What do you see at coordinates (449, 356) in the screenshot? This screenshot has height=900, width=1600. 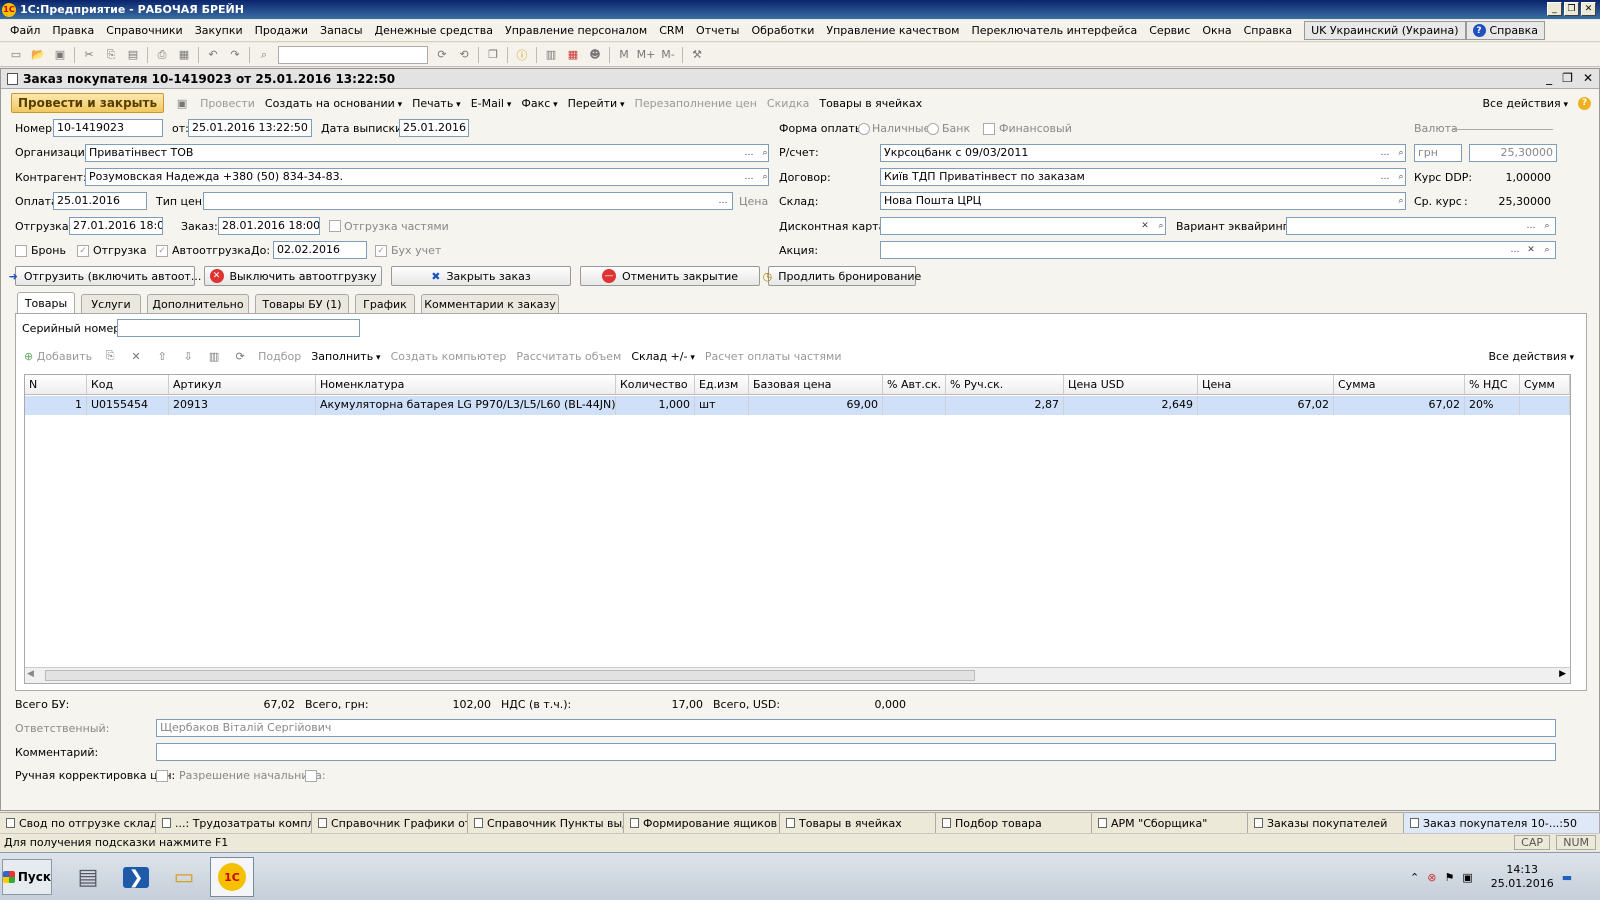 I see `create-computer-button: Создать компьютер` at bounding box center [449, 356].